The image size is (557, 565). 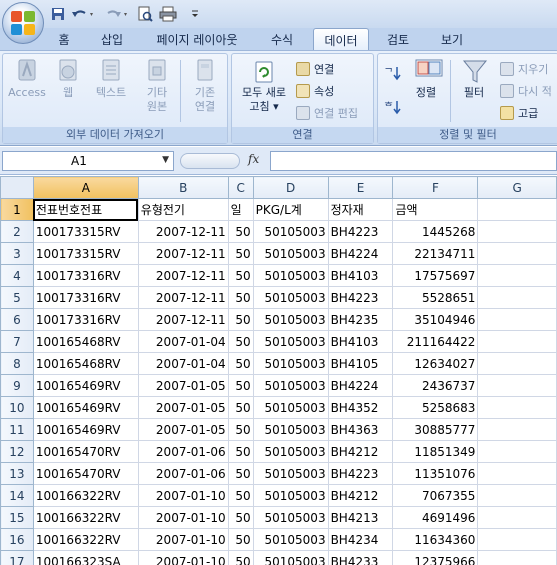 I want to click on properties-button: 속성, so click(x=315, y=91).